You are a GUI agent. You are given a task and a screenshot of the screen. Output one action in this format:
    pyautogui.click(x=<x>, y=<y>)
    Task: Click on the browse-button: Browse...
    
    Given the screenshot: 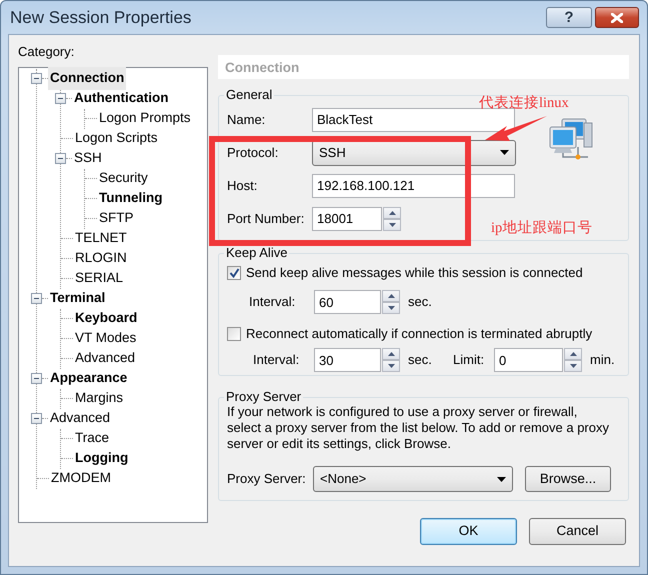 What is the action you would take?
    pyautogui.click(x=568, y=479)
    